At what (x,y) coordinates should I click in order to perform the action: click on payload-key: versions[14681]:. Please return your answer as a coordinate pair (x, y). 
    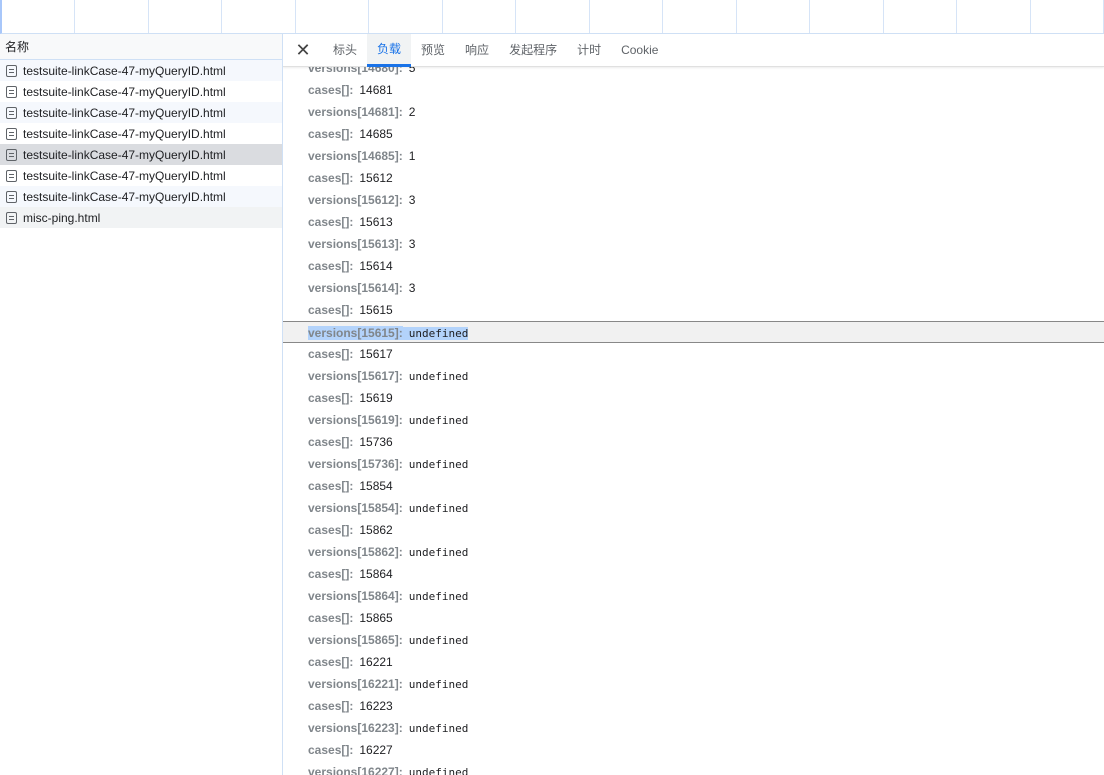
    Looking at the image, I should click on (355, 112).